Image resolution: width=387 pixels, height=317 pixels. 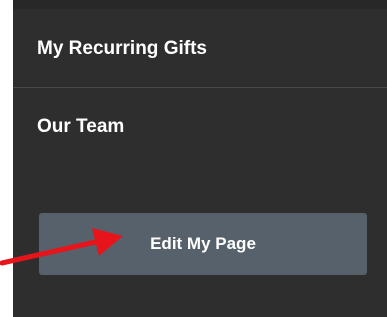 I want to click on menu-top-edge, so click(x=200, y=4).